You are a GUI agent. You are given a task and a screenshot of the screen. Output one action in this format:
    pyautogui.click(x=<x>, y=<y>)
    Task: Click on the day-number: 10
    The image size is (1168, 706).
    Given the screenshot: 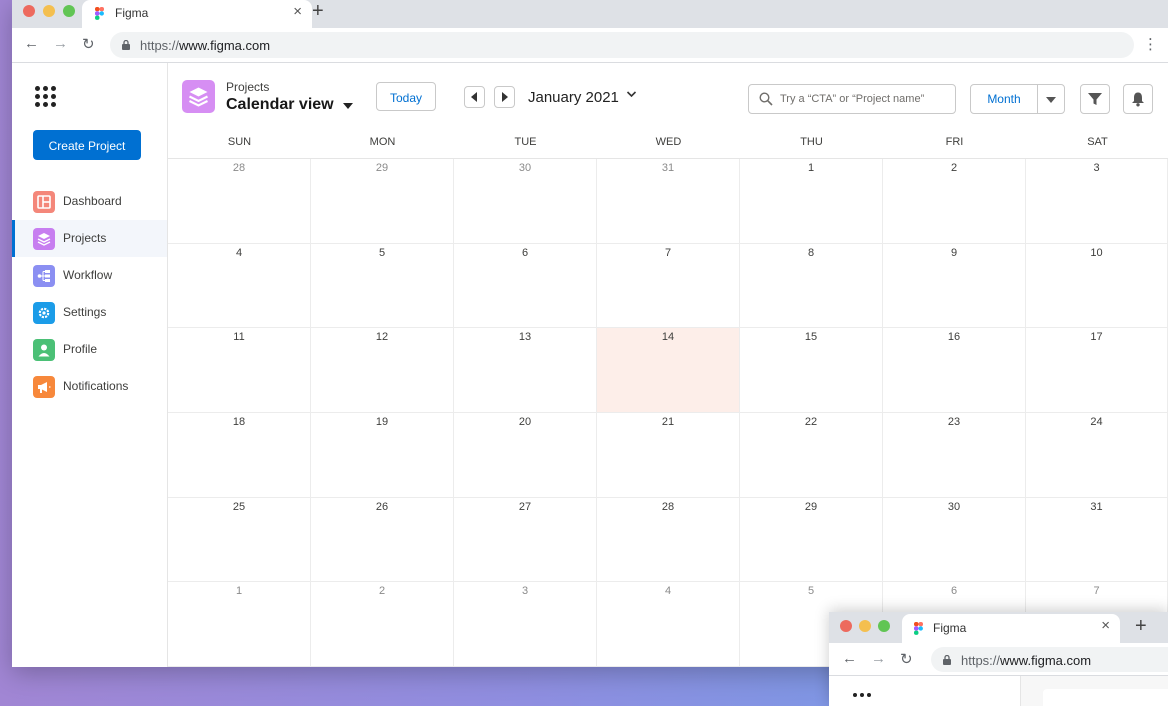 What is the action you would take?
    pyautogui.click(x=1096, y=253)
    